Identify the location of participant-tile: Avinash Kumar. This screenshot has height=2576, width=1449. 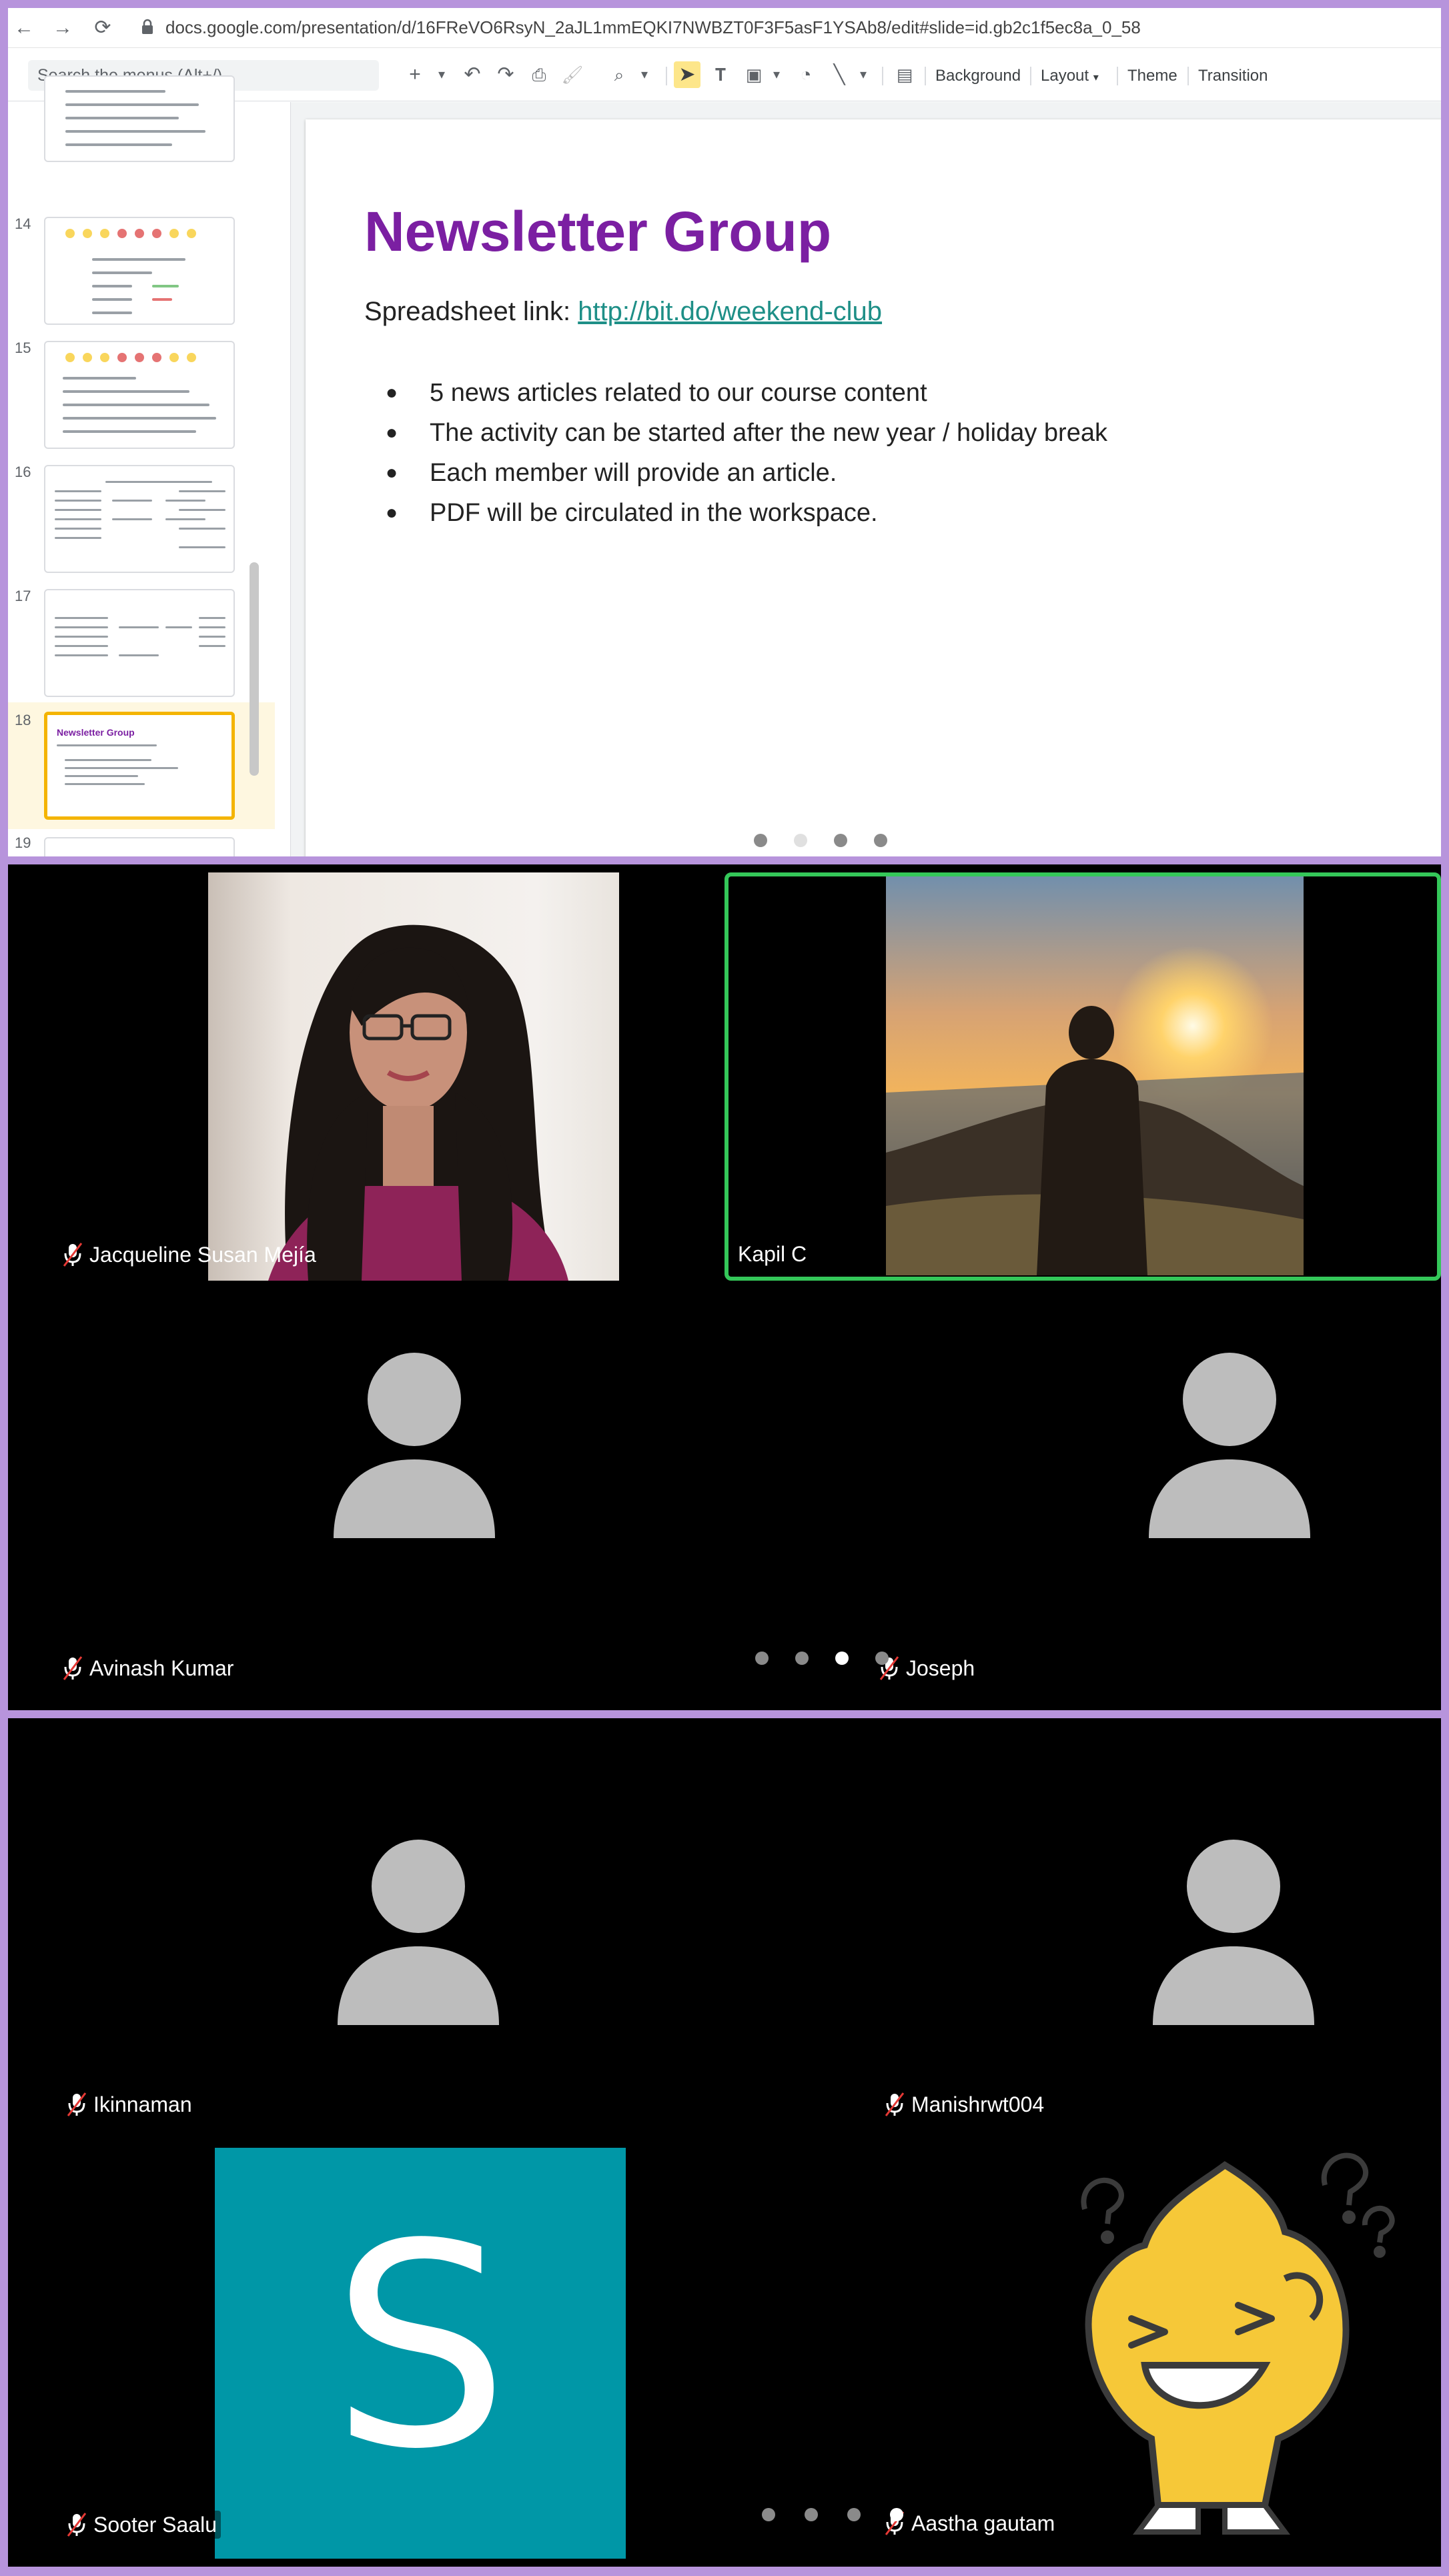
(366, 1497).